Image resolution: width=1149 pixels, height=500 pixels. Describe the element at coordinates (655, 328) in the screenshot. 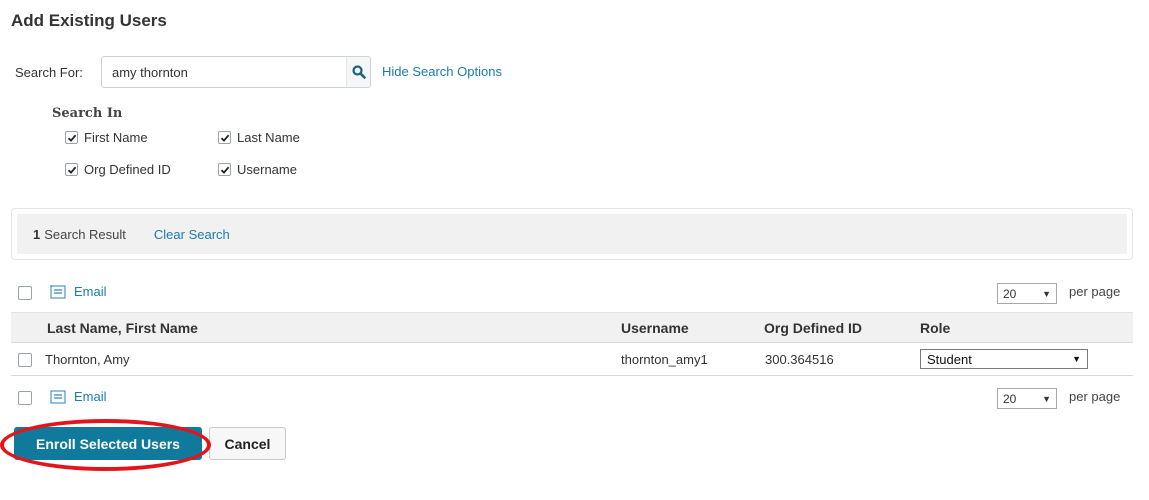

I see `column-header-username: Username` at that location.